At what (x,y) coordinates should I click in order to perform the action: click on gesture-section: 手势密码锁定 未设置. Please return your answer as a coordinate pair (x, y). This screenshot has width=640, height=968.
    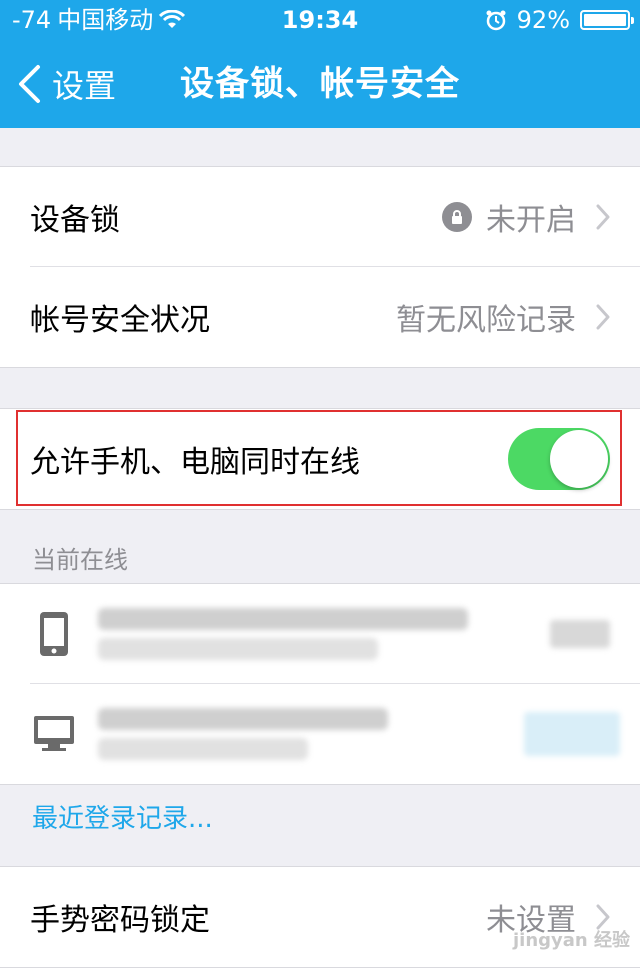
    Looking at the image, I should click on (320, 917).